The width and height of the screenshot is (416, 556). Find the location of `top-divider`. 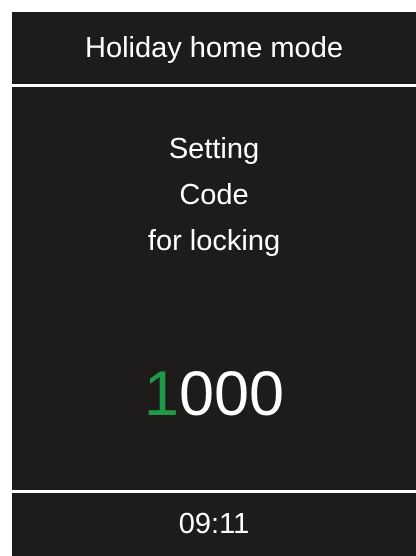

top-divider is located at coordinates (214, 85).